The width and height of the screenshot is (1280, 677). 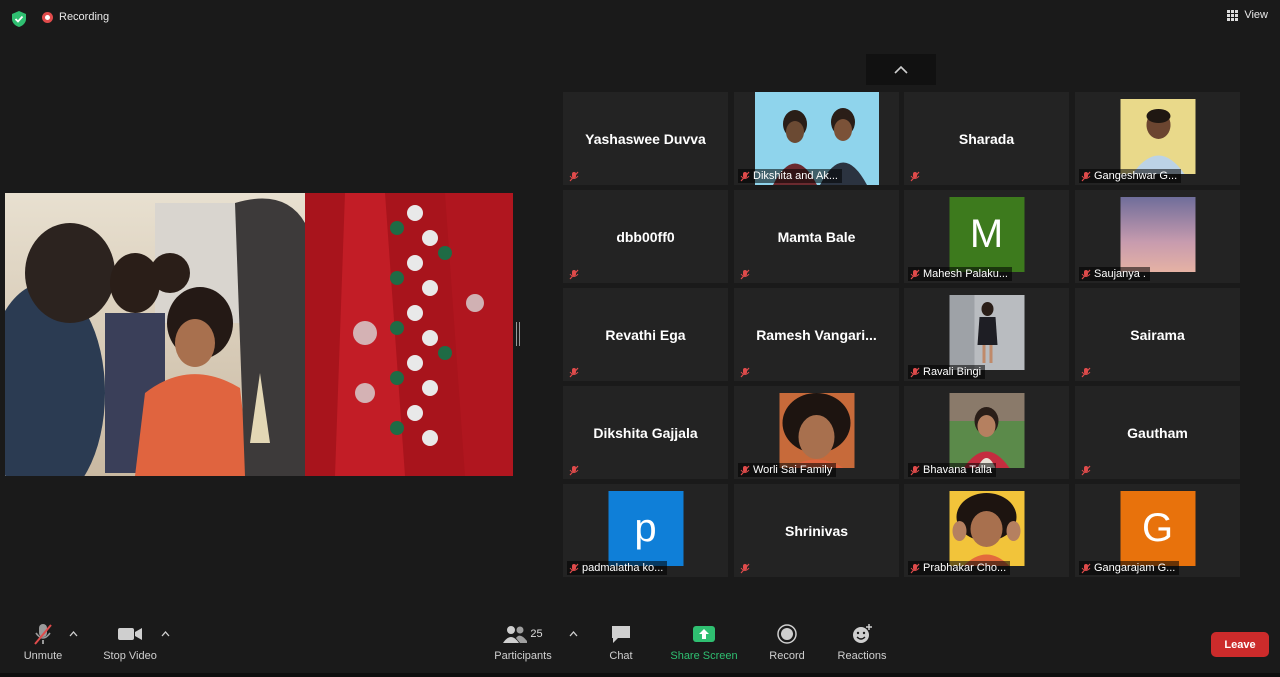 I want to click on participant-tile: Sharada, so click(x=986, y=138).